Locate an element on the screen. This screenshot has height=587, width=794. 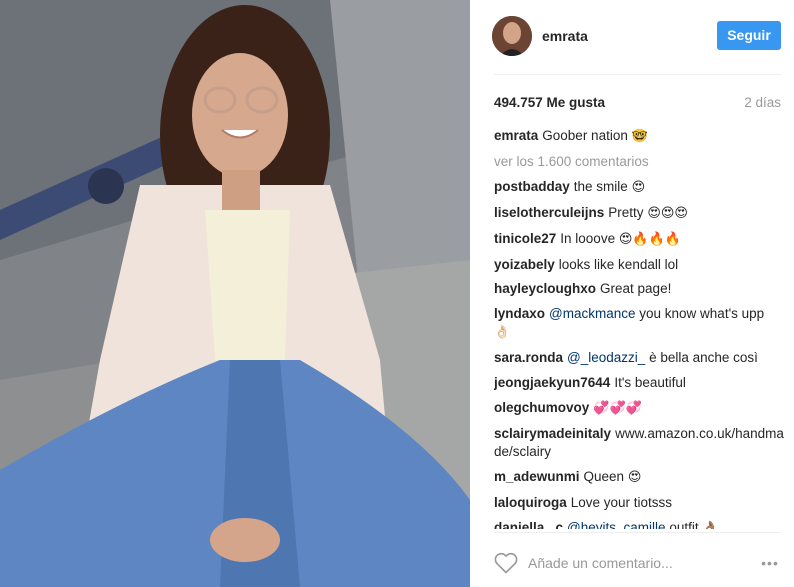
comment-emoji-icon: 👌🏻 is located at coordinates (502, 333).